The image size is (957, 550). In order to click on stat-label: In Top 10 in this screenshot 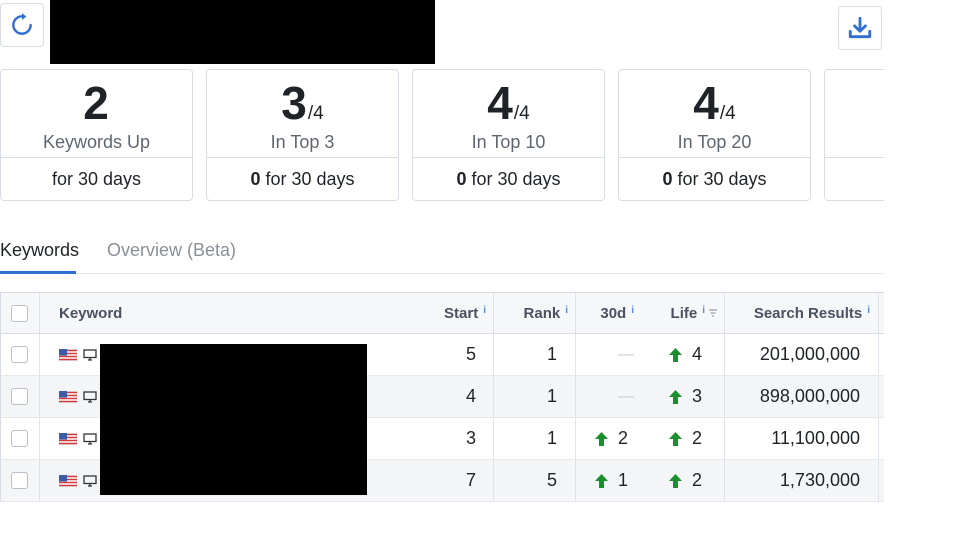, I will do `click(508, 142)`.